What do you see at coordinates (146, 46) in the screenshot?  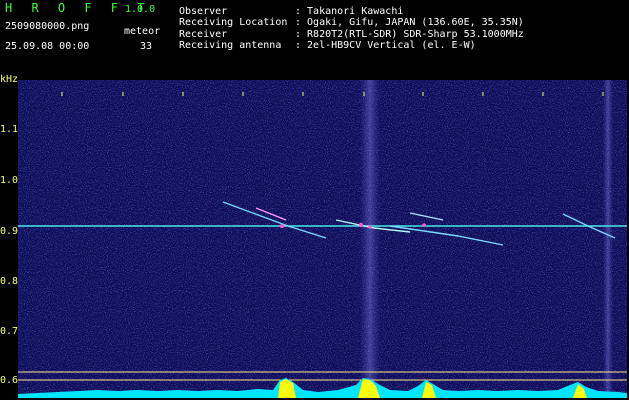 I see `meteor-count: 33` at bounding box center [146, 46].